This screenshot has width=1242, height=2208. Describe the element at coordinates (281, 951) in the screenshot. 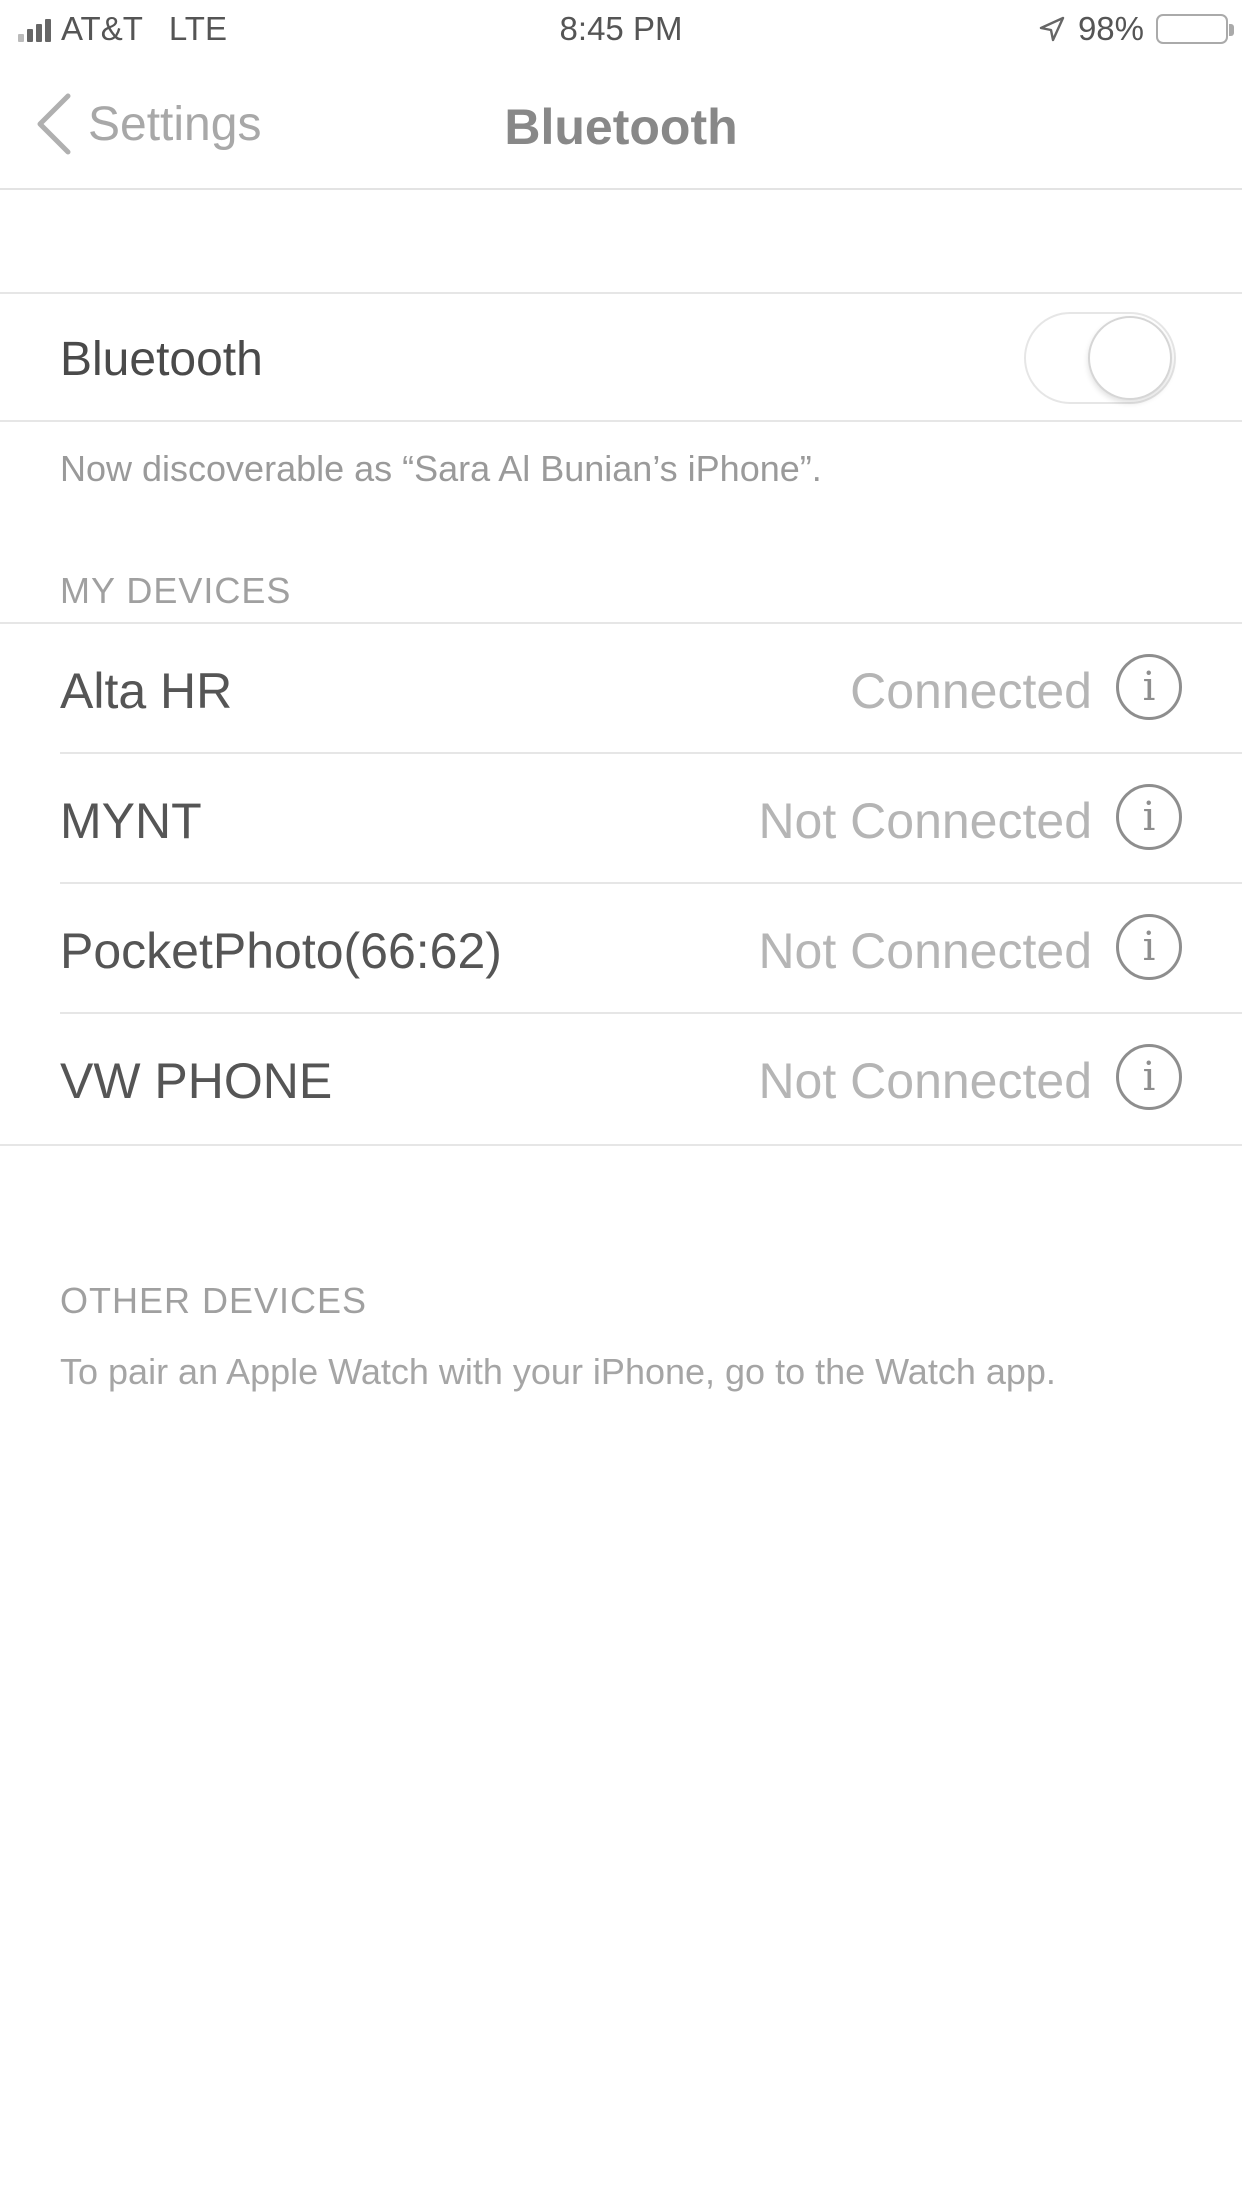

I see `device-name: PocketPhoto(66:62)` at that location.